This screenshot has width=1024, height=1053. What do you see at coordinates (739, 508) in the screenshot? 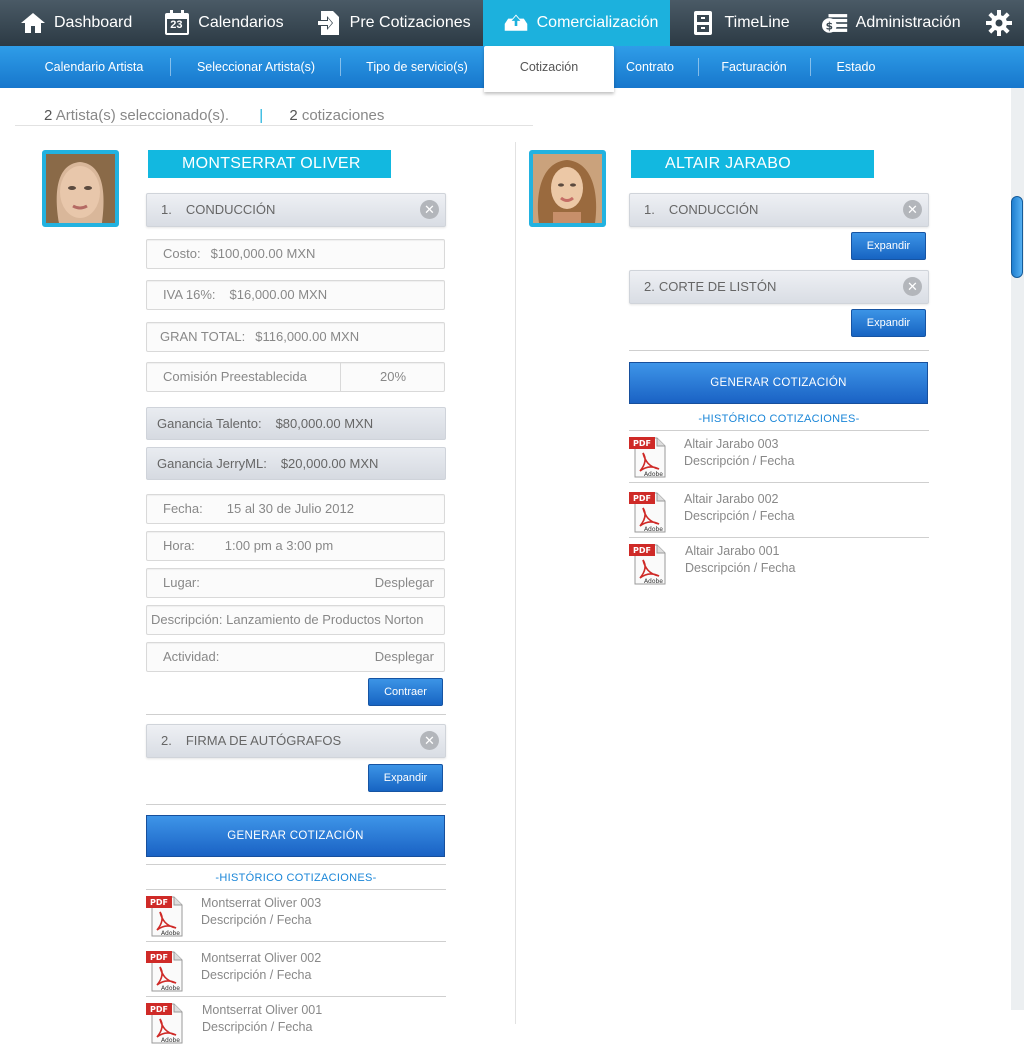
I see `history-item: Altair Jarabo 002 Descripción / Fecha` at bounding box center [739, 508].